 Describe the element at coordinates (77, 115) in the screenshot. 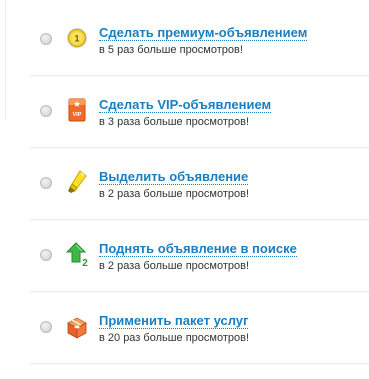

I see `vip-label: VIP` at that location.